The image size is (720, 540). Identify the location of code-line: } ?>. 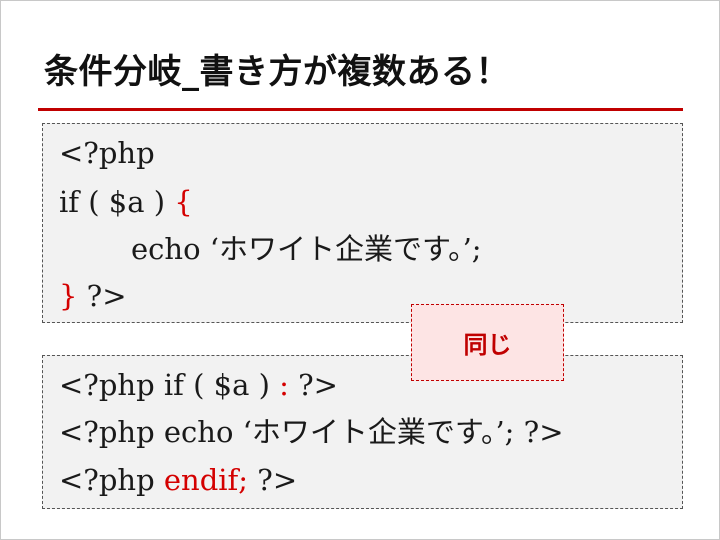
(93, 296).